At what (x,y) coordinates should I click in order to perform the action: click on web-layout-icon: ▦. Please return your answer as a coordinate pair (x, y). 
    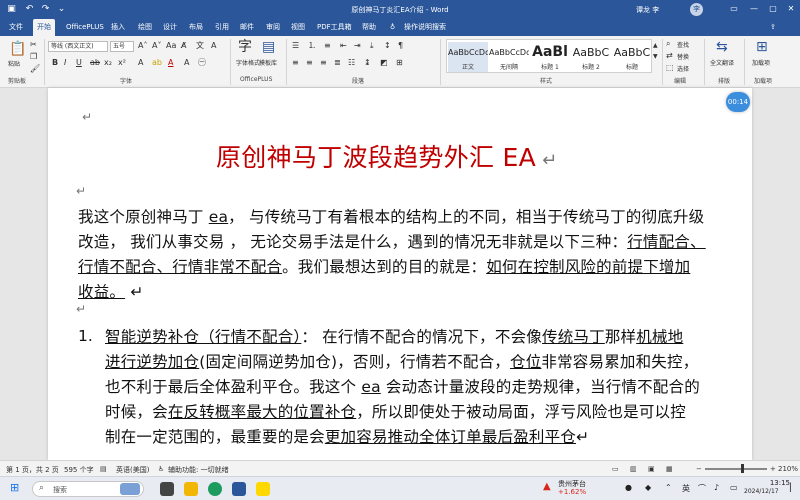
    Looking at the image, I should click on (669, 469).